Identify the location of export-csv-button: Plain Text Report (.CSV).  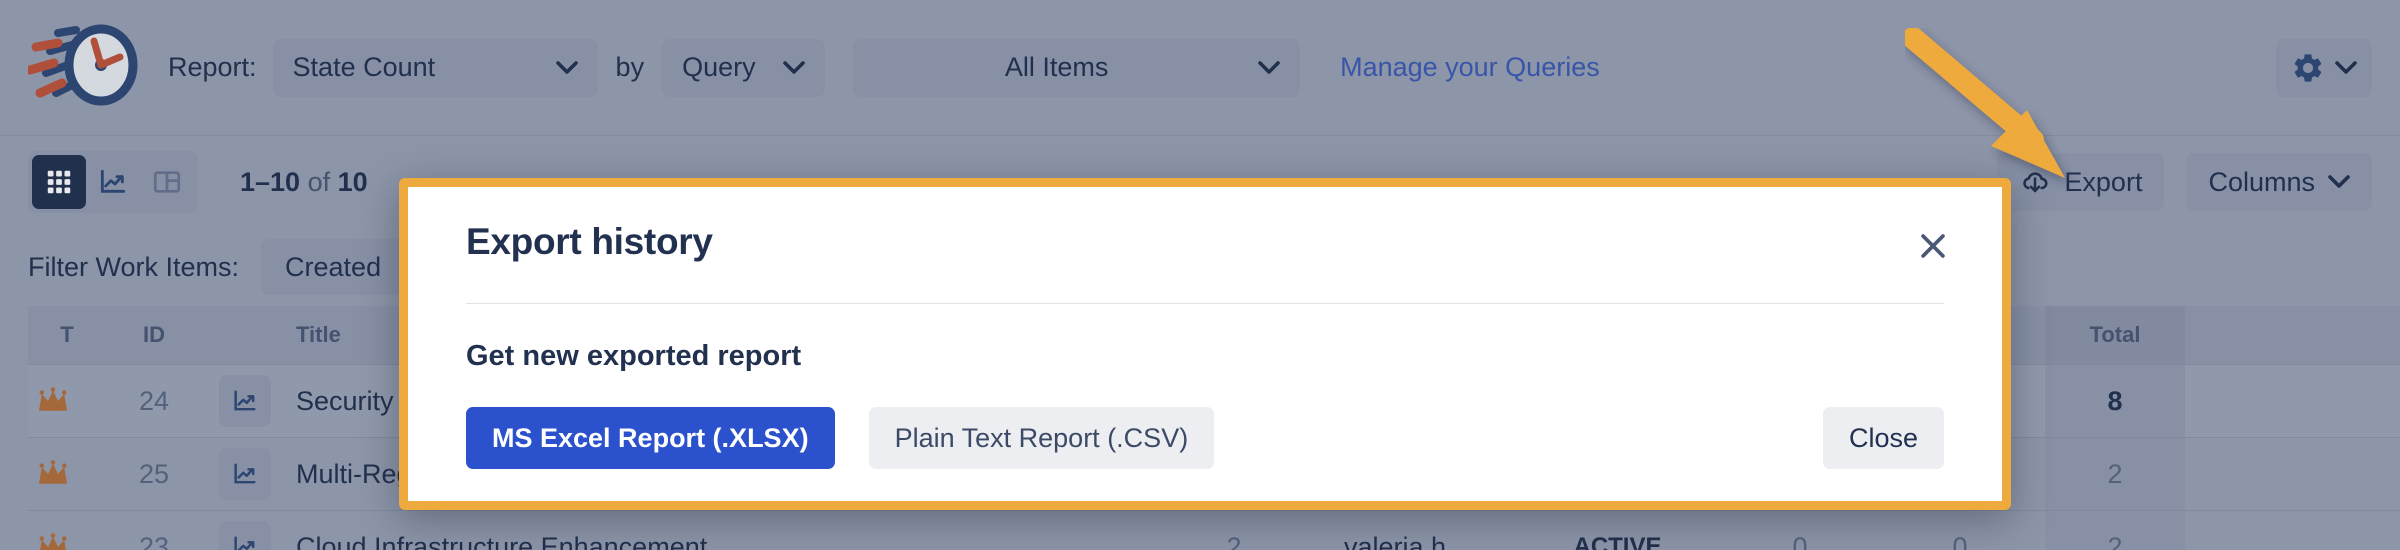
(1041, 438).